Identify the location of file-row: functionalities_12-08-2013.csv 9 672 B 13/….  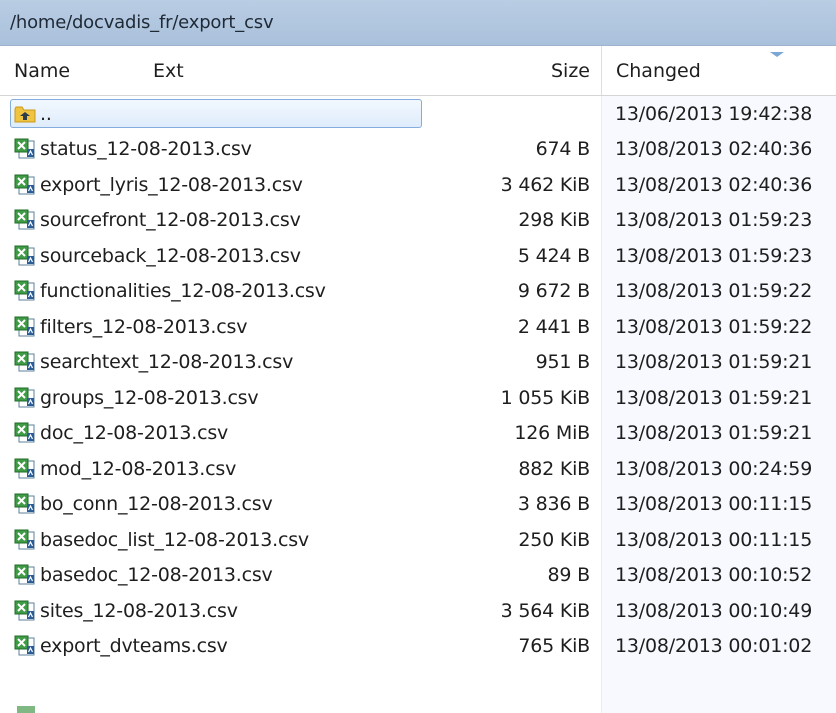
(418, 292).